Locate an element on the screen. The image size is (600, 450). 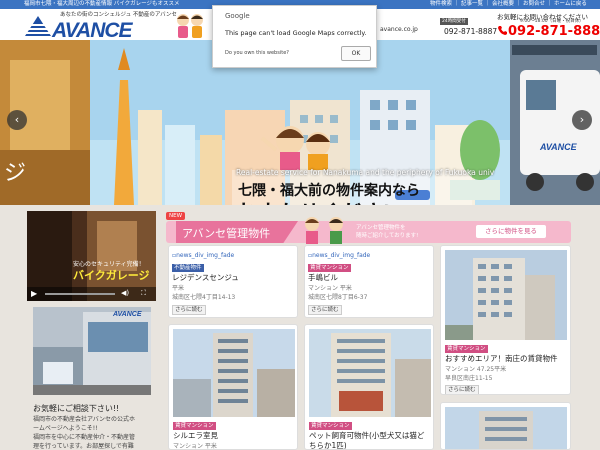
property-address: 早良区南庄11-15 is located at coordinates (469, 378).